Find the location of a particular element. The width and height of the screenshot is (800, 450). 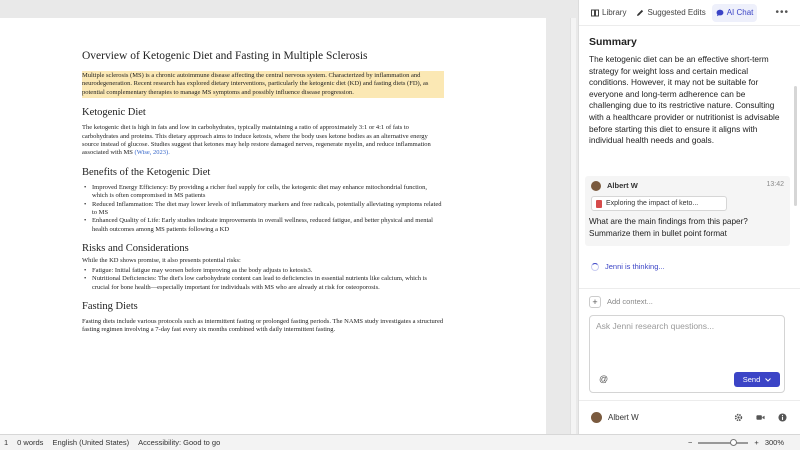

video-icon is located at coordinates (760, 417).